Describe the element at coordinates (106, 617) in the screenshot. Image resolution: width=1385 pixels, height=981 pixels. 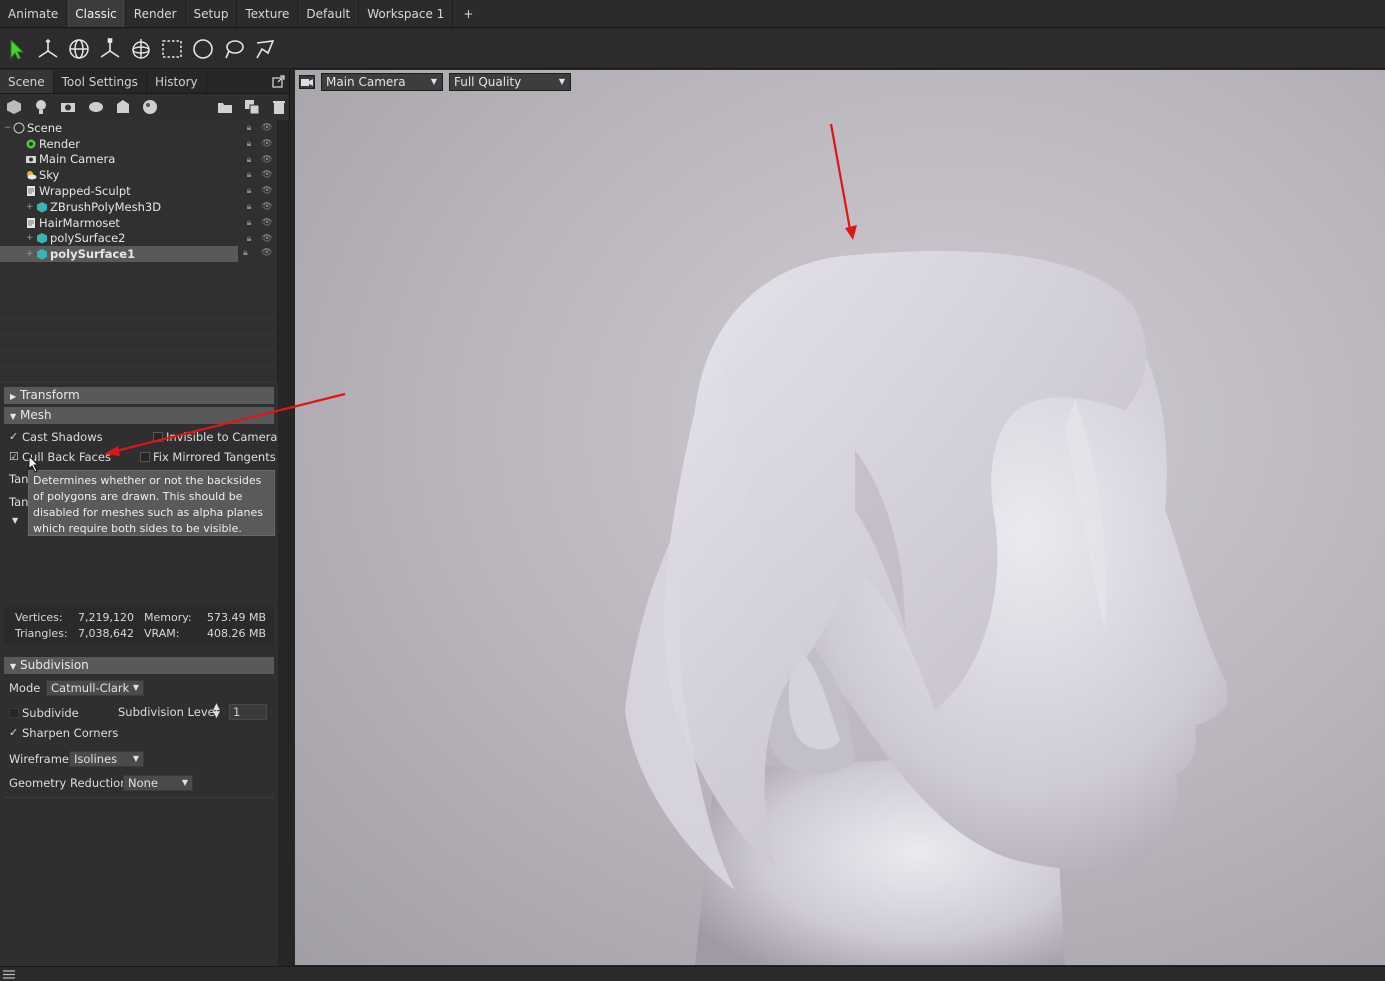
I see `vertices-value: 7,219,120` at that location.